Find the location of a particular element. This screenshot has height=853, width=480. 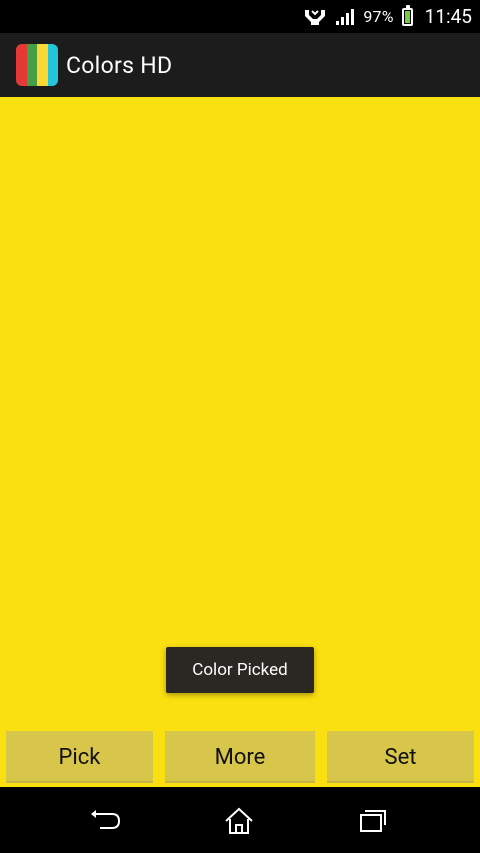

home-icon is located at coordinates (239, 821).